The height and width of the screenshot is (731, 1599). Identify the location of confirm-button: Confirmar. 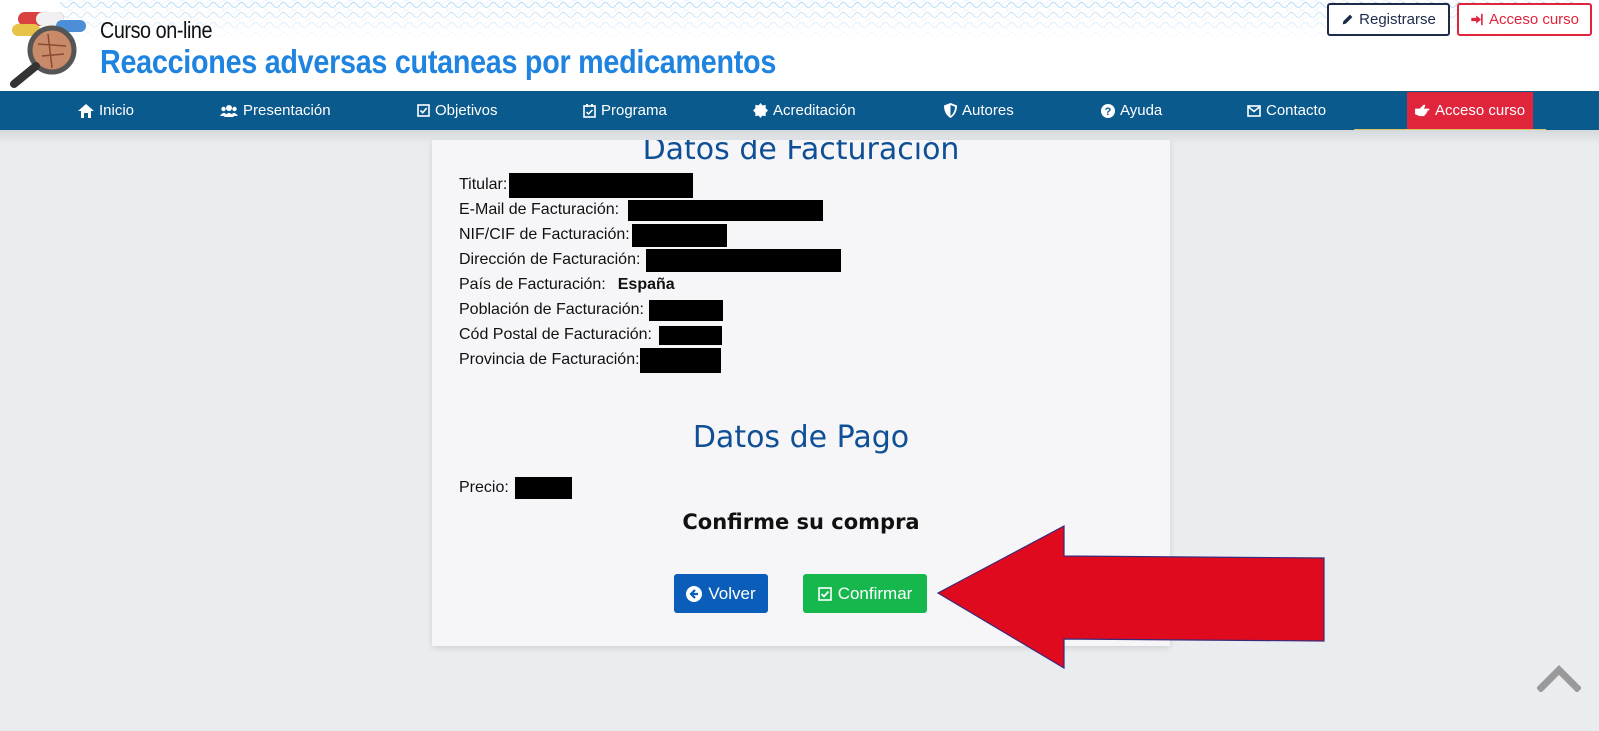
(865, 593).